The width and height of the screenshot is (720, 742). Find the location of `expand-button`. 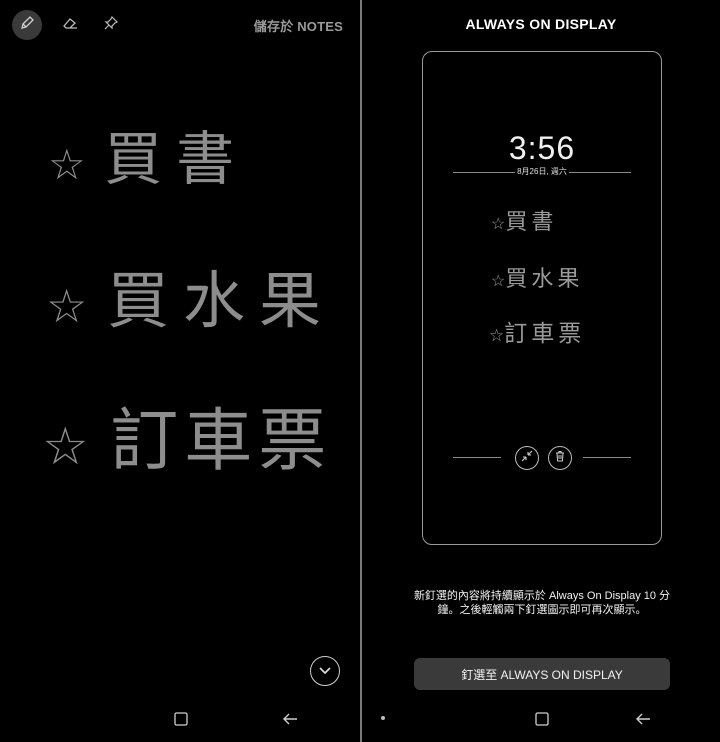

expand-button is located at coordinates (325, 671).